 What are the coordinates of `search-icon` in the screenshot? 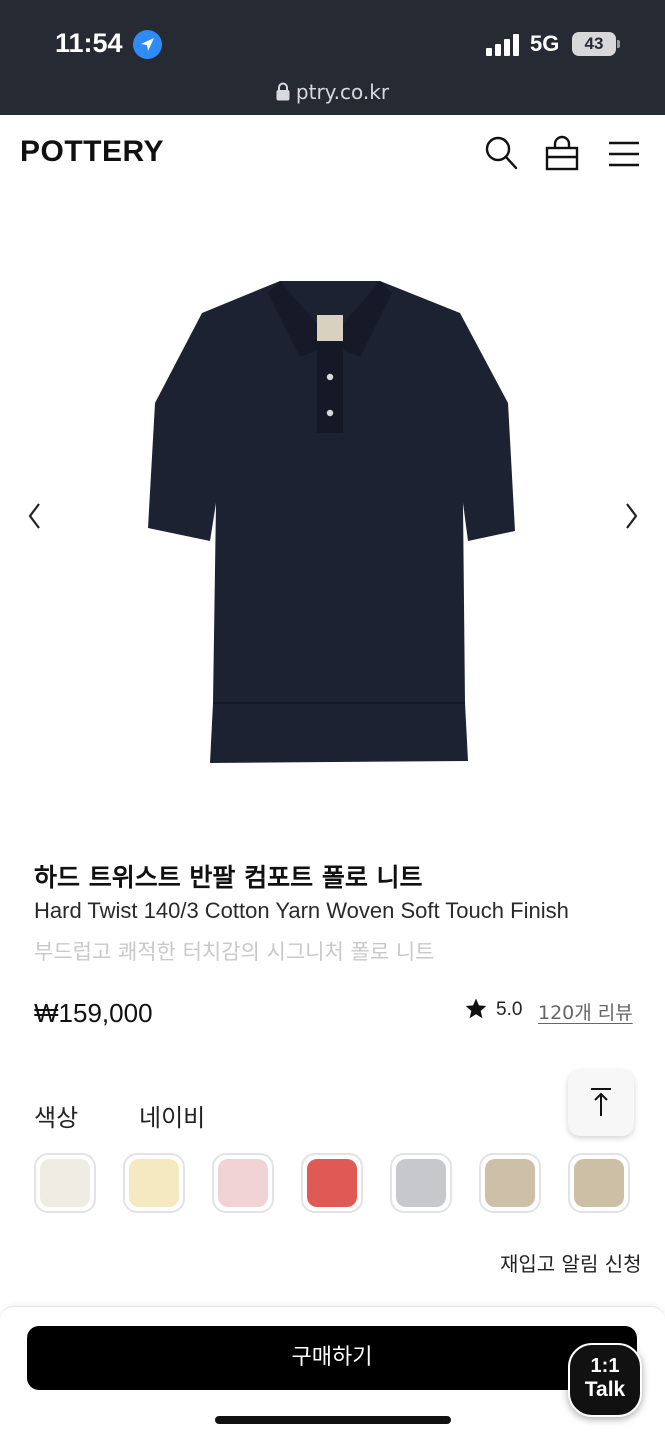 It's located at (501, 153).